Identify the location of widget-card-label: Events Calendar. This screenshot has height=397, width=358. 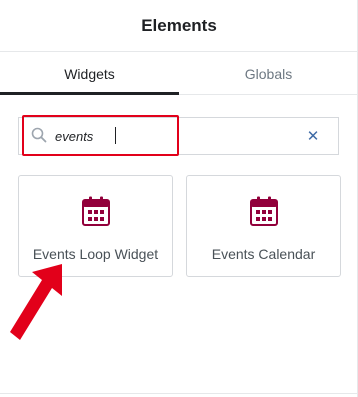
(263, 254).